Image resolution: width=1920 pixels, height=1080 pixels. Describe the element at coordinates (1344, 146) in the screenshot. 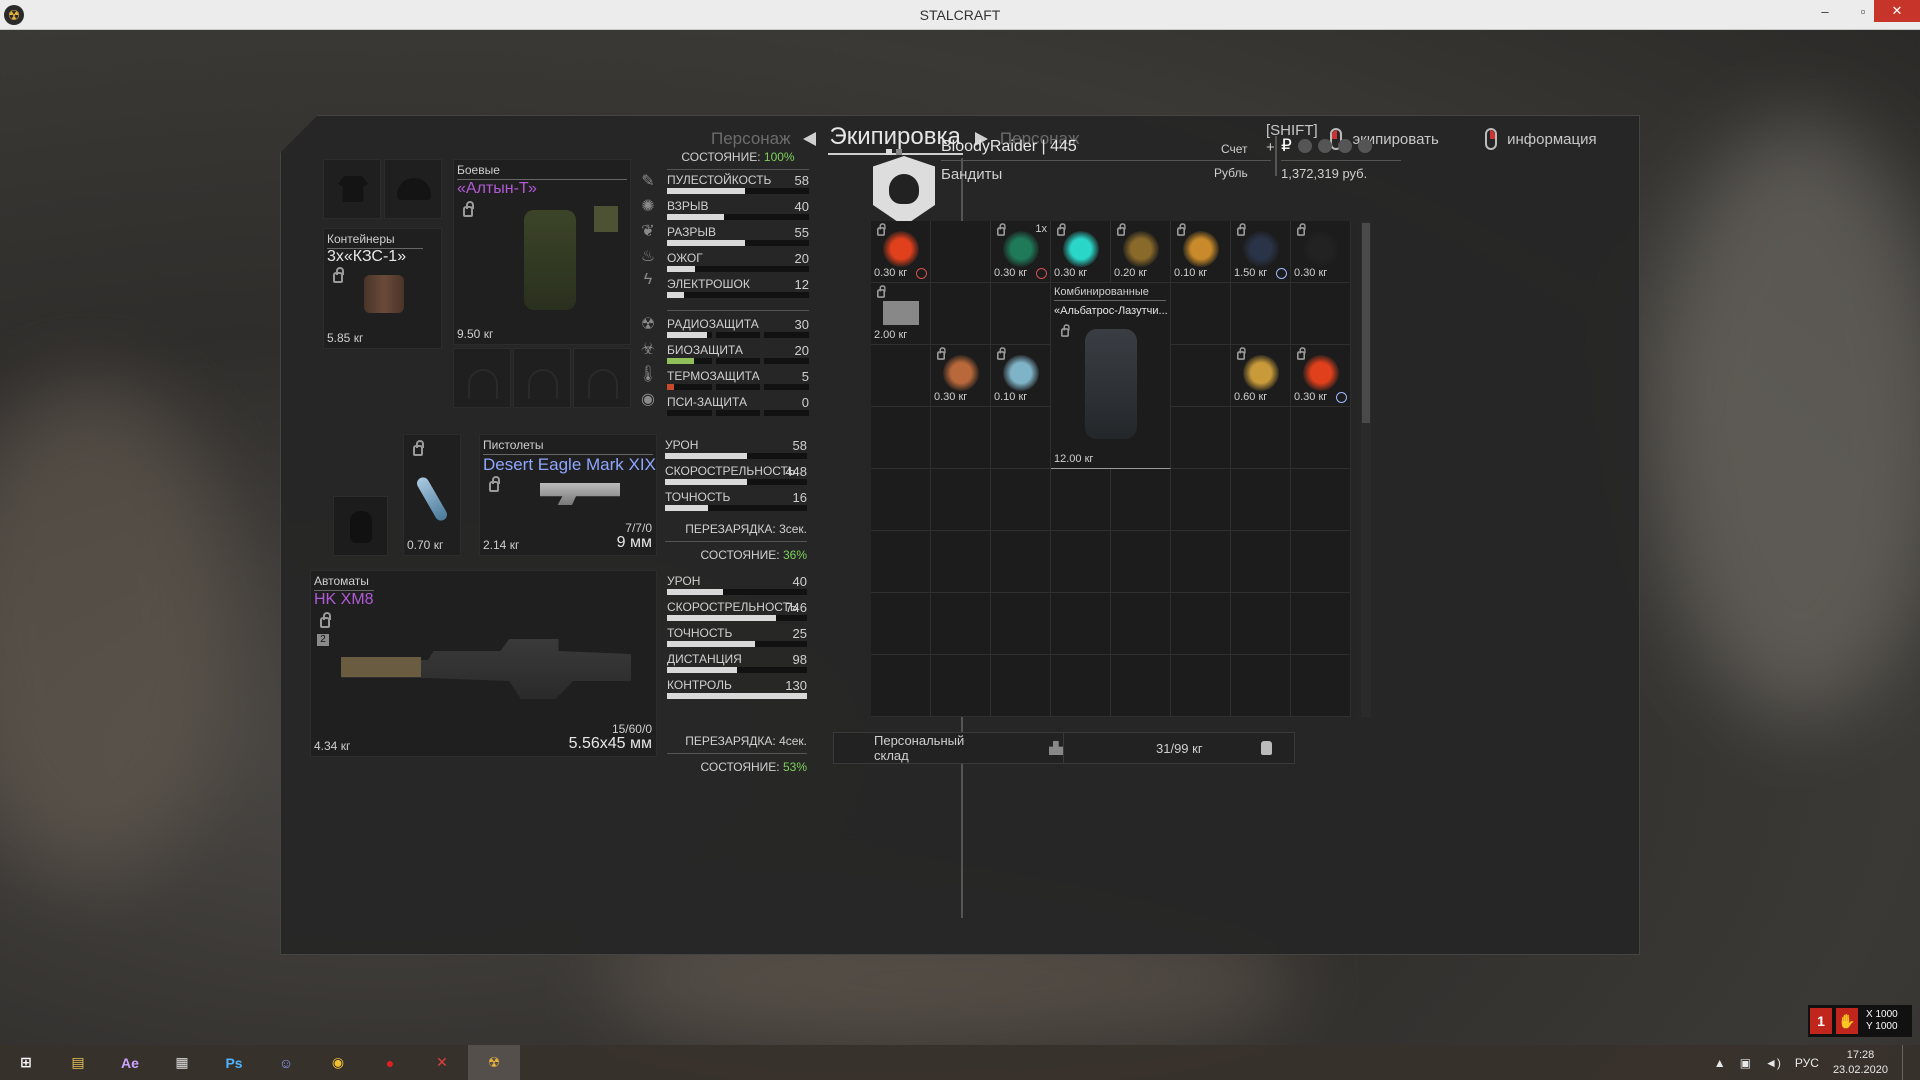

I see `atom-currency-icon` at that location.